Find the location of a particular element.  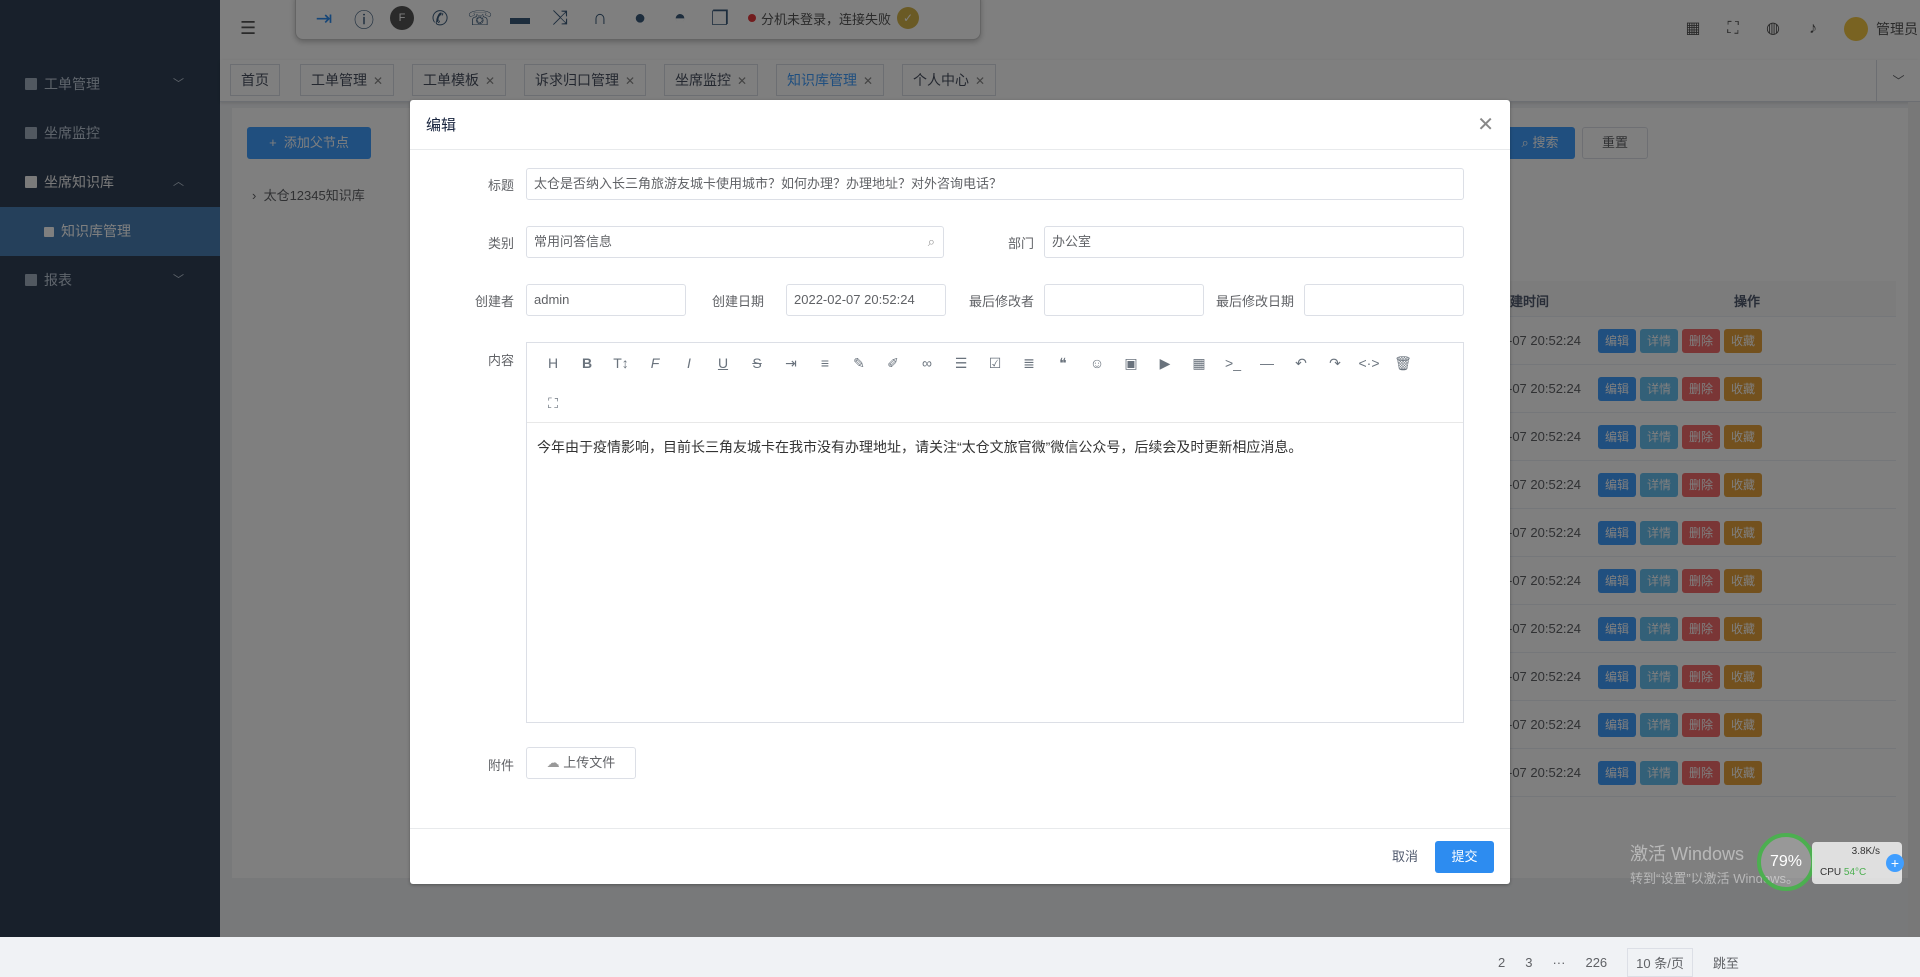

page-last: 226 is located at coordinates (1596, 962).